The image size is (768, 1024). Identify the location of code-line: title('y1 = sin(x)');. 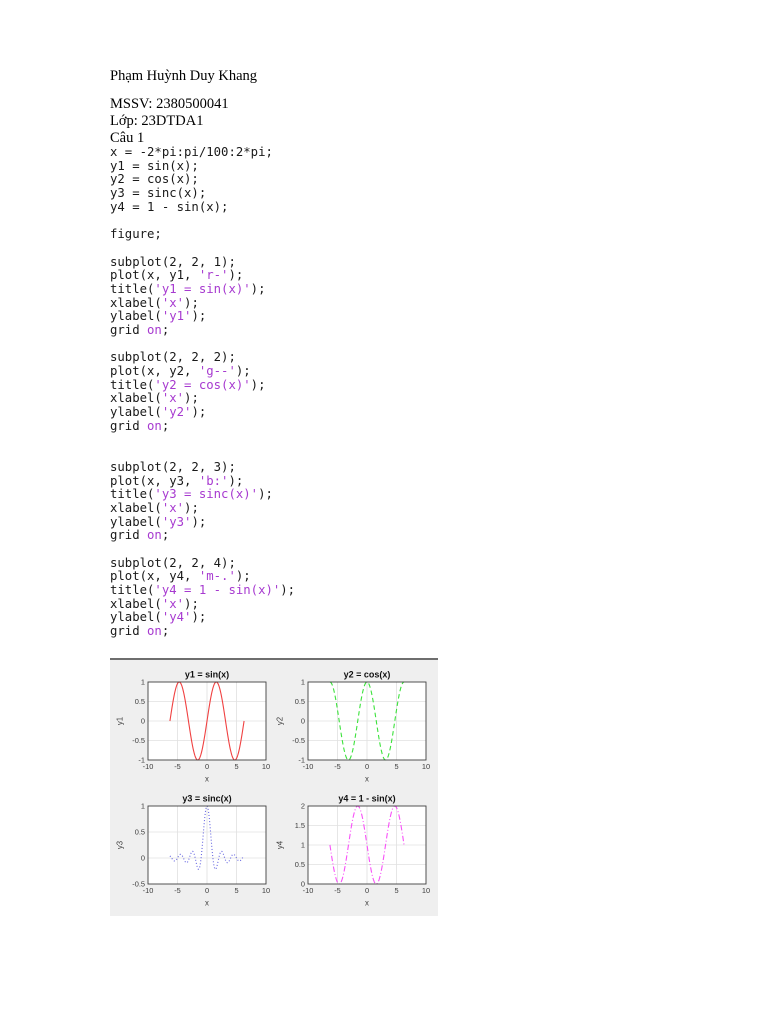
(202, 289).